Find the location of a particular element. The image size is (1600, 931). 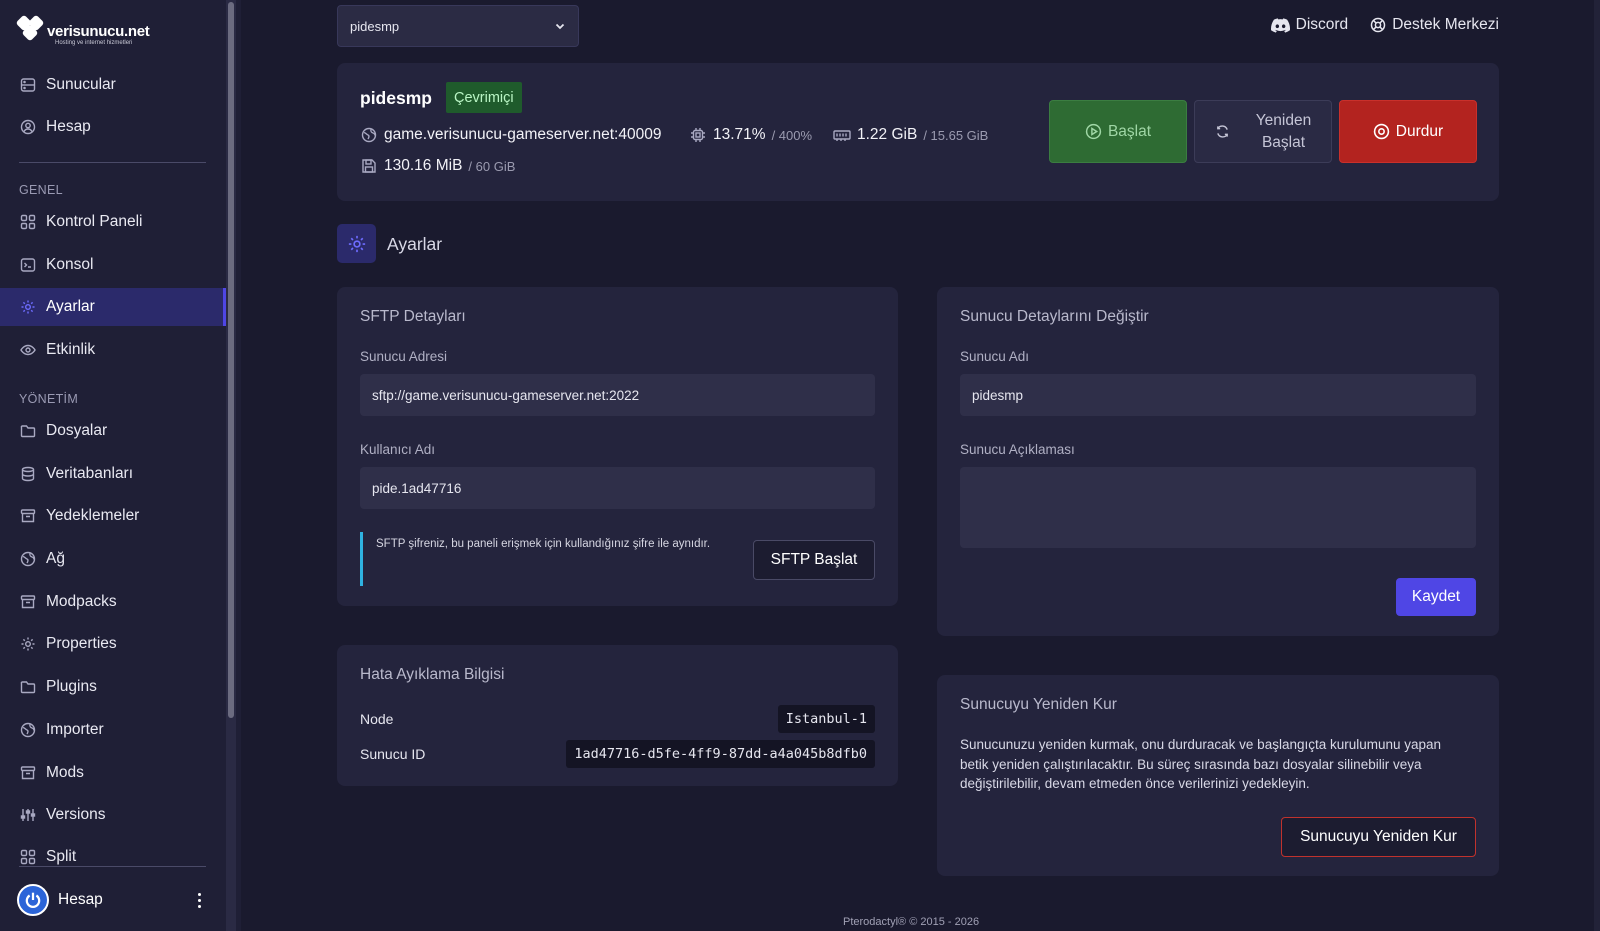

restart-label-line2: Başlat is located at coordinates (1283, 142).